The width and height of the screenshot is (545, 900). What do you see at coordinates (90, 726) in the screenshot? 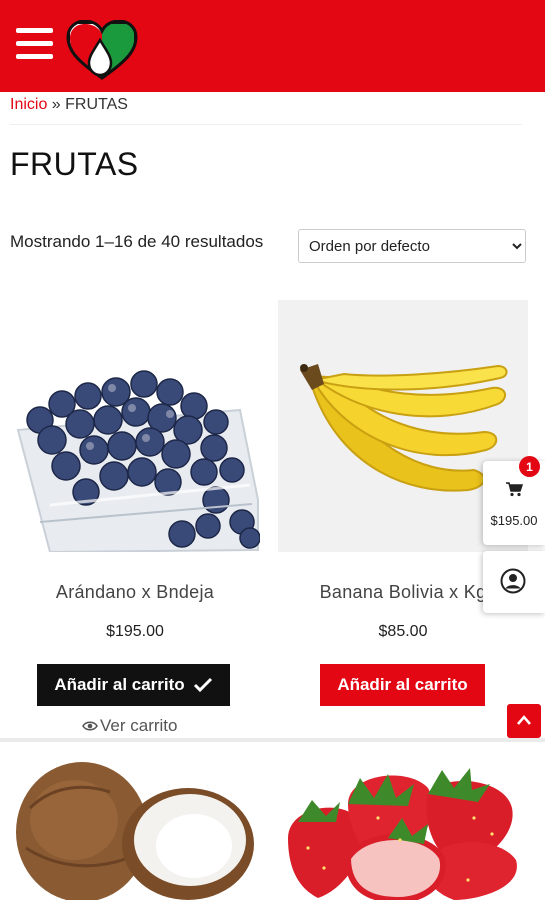
I see `eye-icon` at bounding box center [90, 726].